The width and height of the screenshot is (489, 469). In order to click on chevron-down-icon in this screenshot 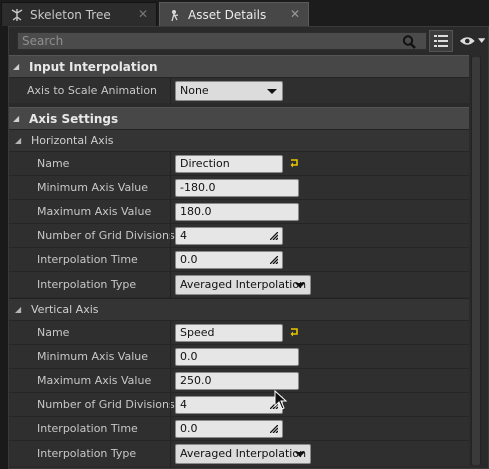, I will do `click(481, 40)`.